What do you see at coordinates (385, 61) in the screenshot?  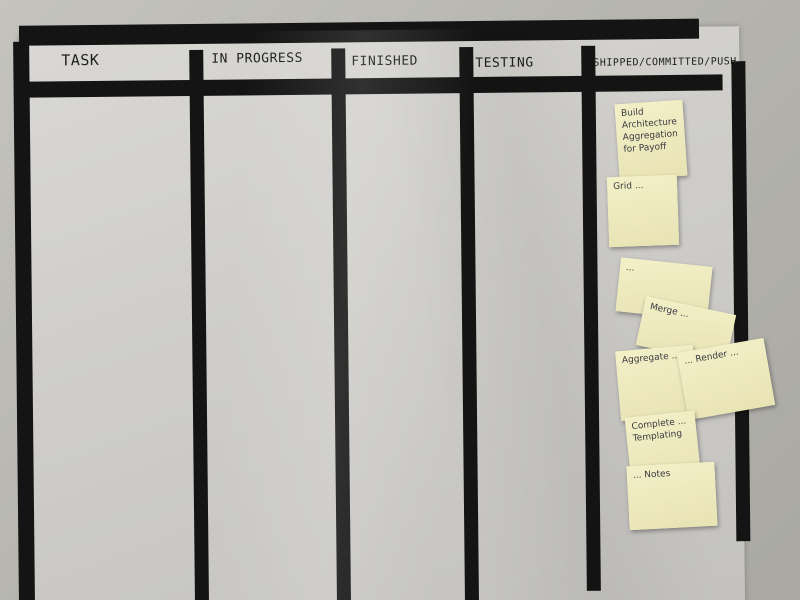 I see `column-header-finished: FINISHED` at bounding box center [385, 61].